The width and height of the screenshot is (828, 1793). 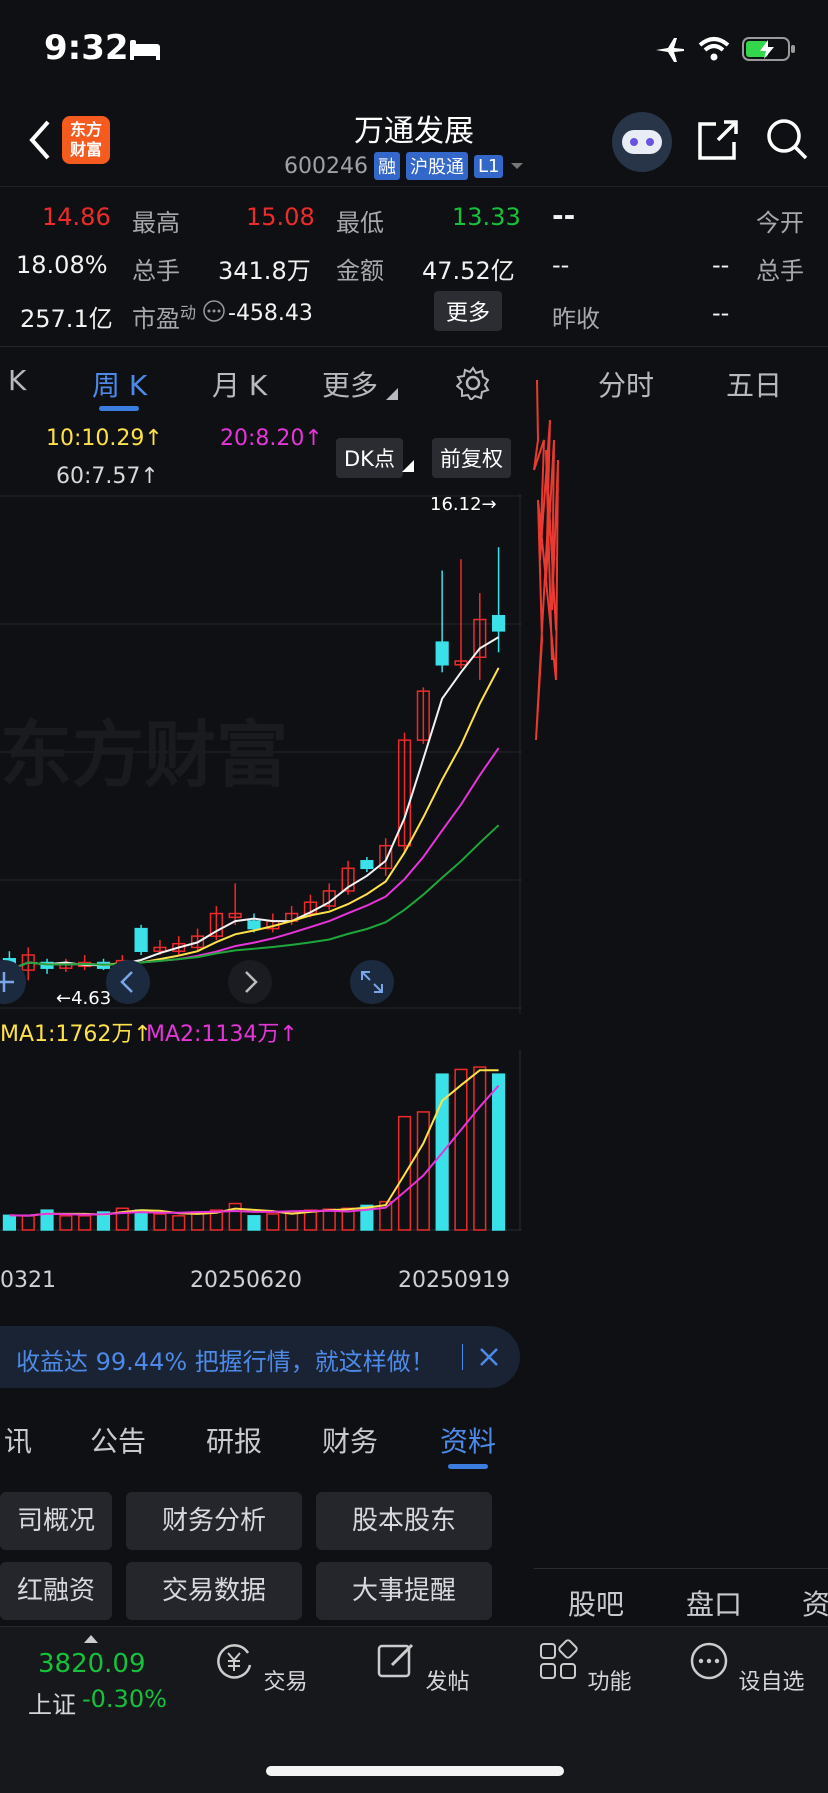 What do you see at coordinates (128, 982) in the screenshot?
I see `pan-left-button` at bounding box center [128, 982].